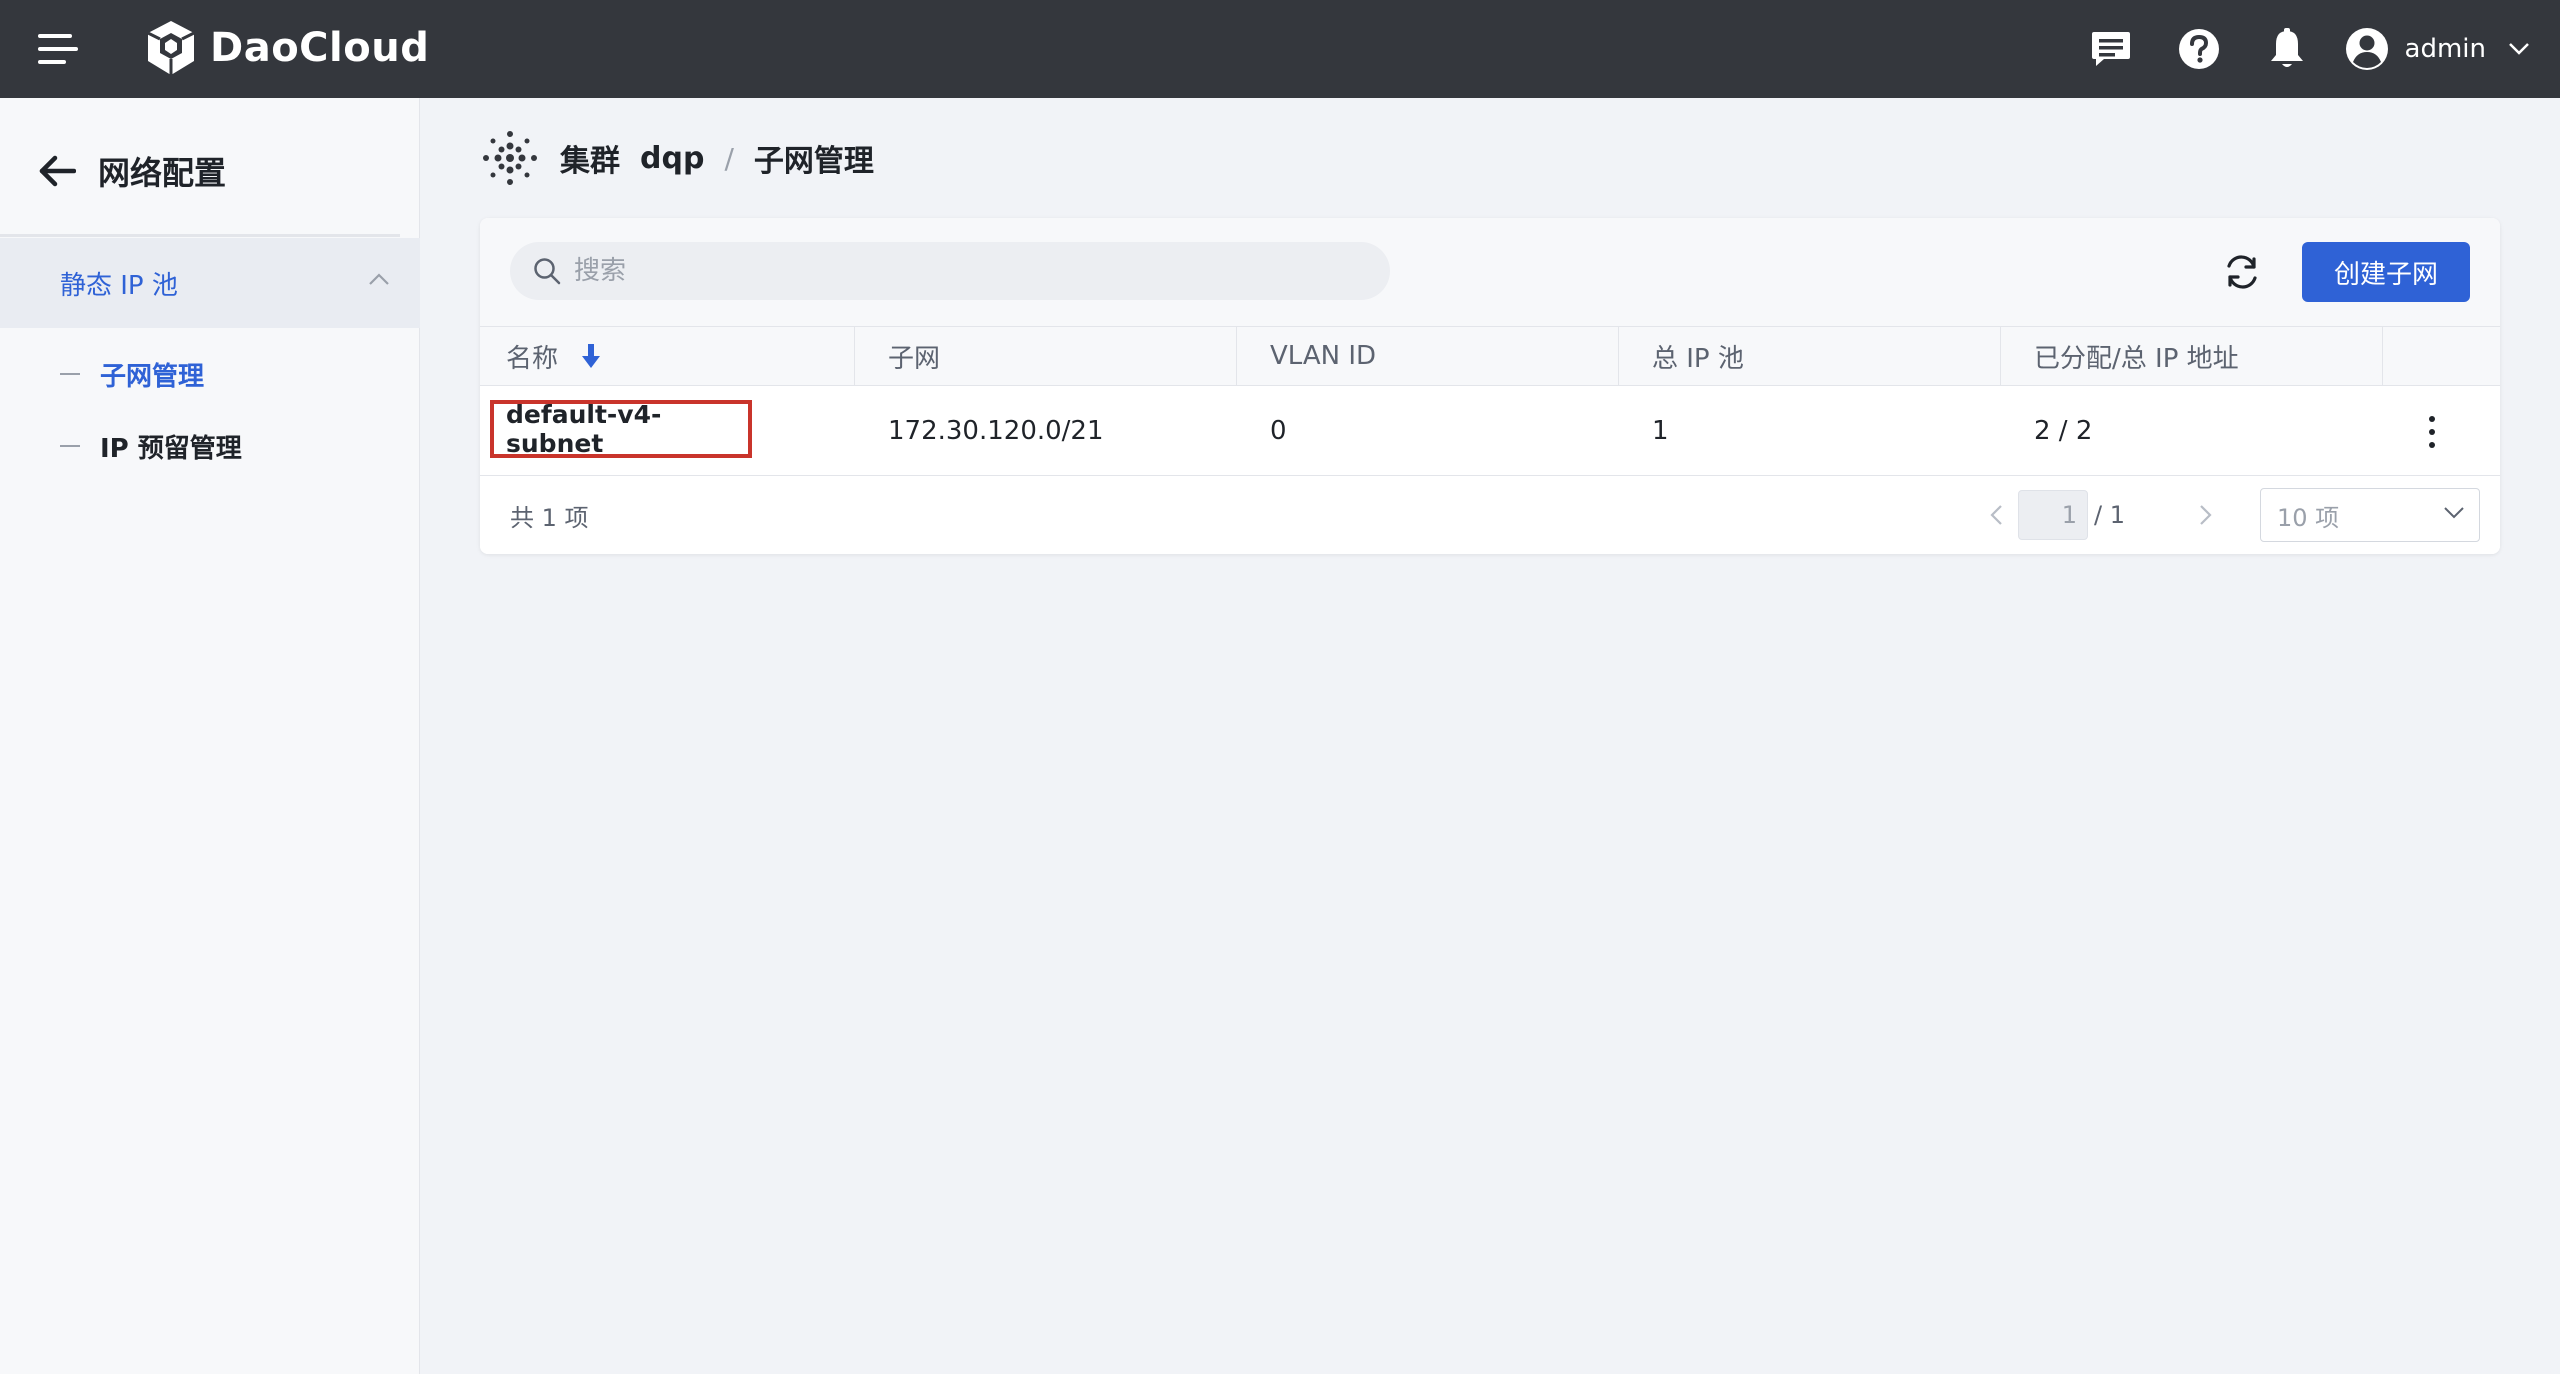  What do you see at coordinates (200, 235) in the screenshot?
I see `sidebar-divider` at bounding box center [200, 235].